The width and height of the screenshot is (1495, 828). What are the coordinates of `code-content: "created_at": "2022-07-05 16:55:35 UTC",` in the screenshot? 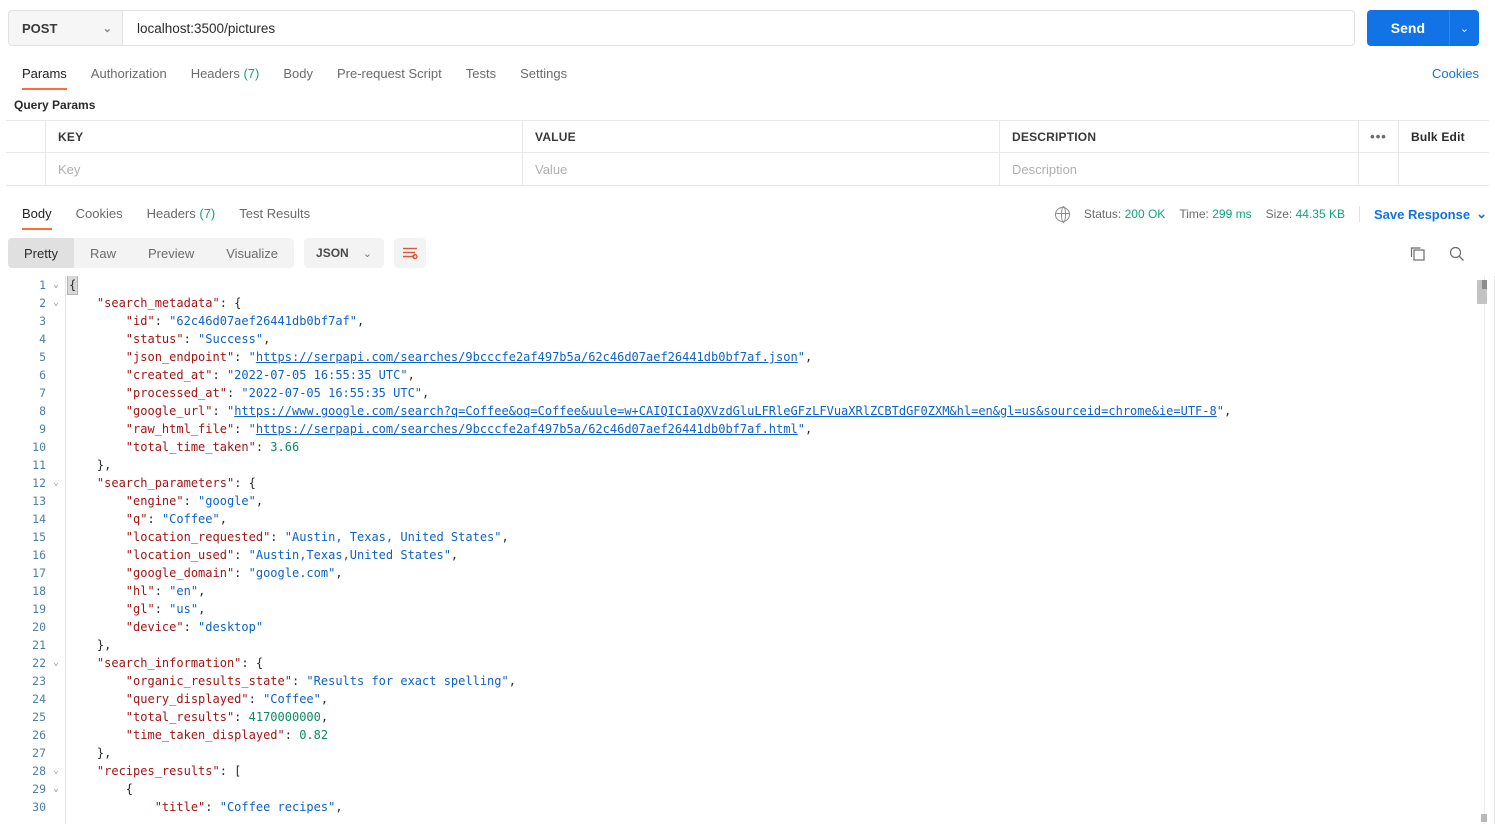 It's located at (780, 375).